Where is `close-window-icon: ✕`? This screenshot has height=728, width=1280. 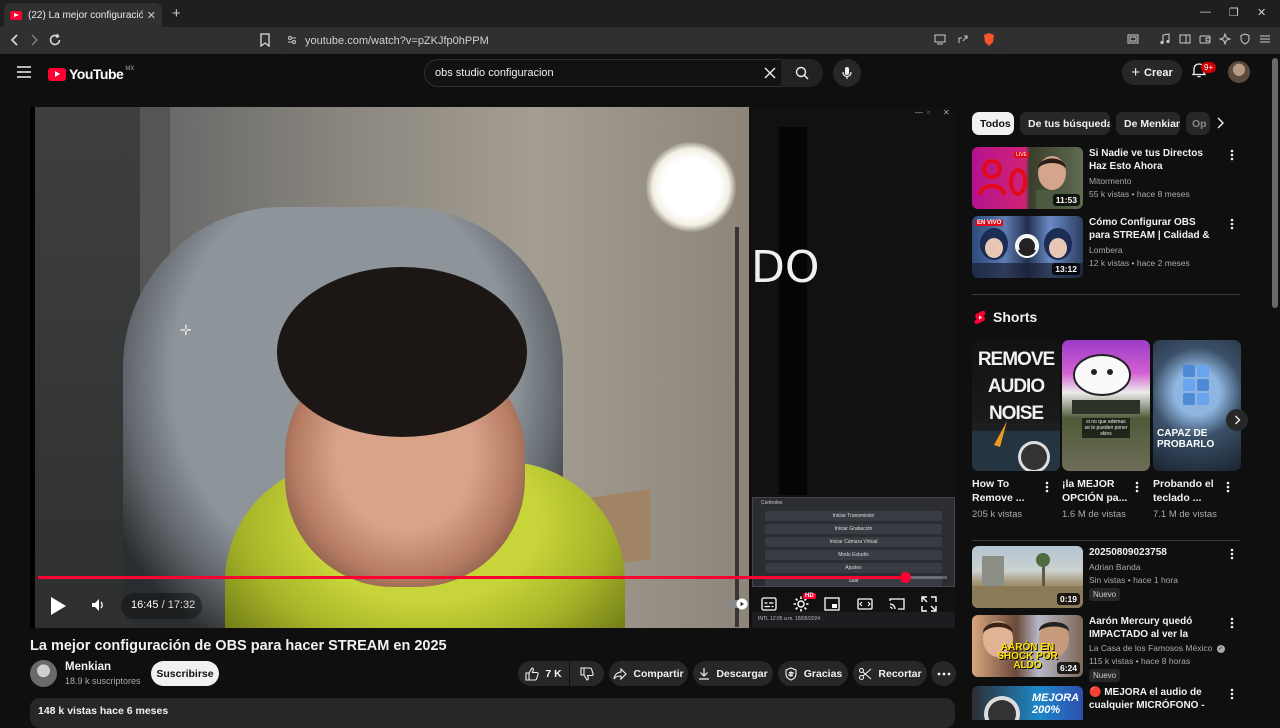
close-window-icon: ✕ is located at coordinates (1261, 12).